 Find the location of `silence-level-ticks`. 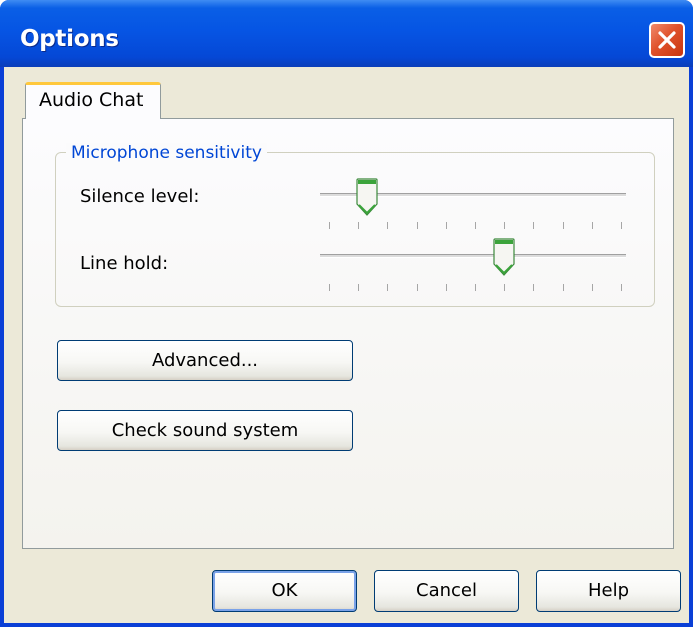

silence-level-ticks is located at coordinates (475, 228).